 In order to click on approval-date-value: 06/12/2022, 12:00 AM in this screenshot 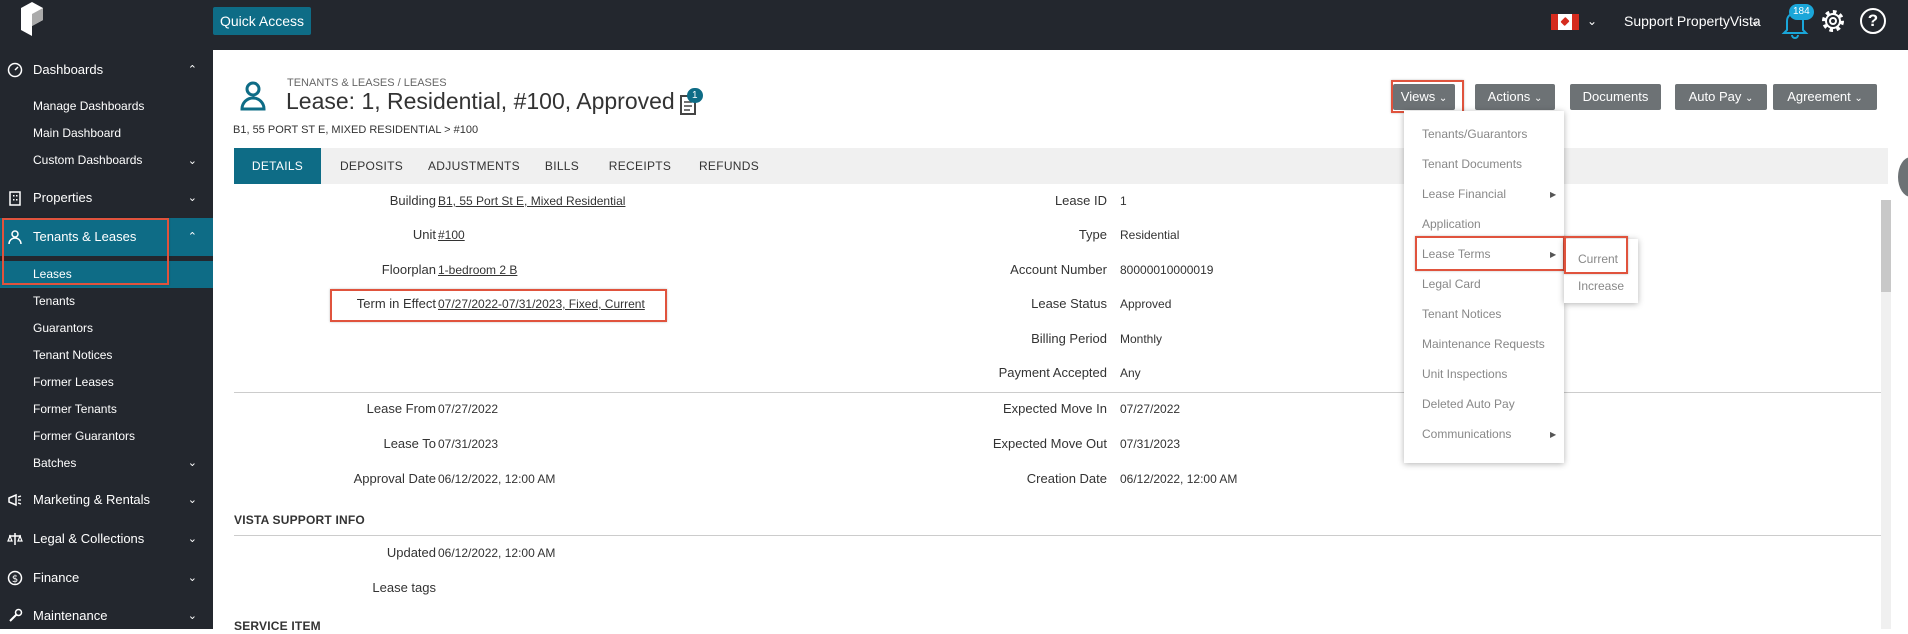, I will do `click(497, 479)`.